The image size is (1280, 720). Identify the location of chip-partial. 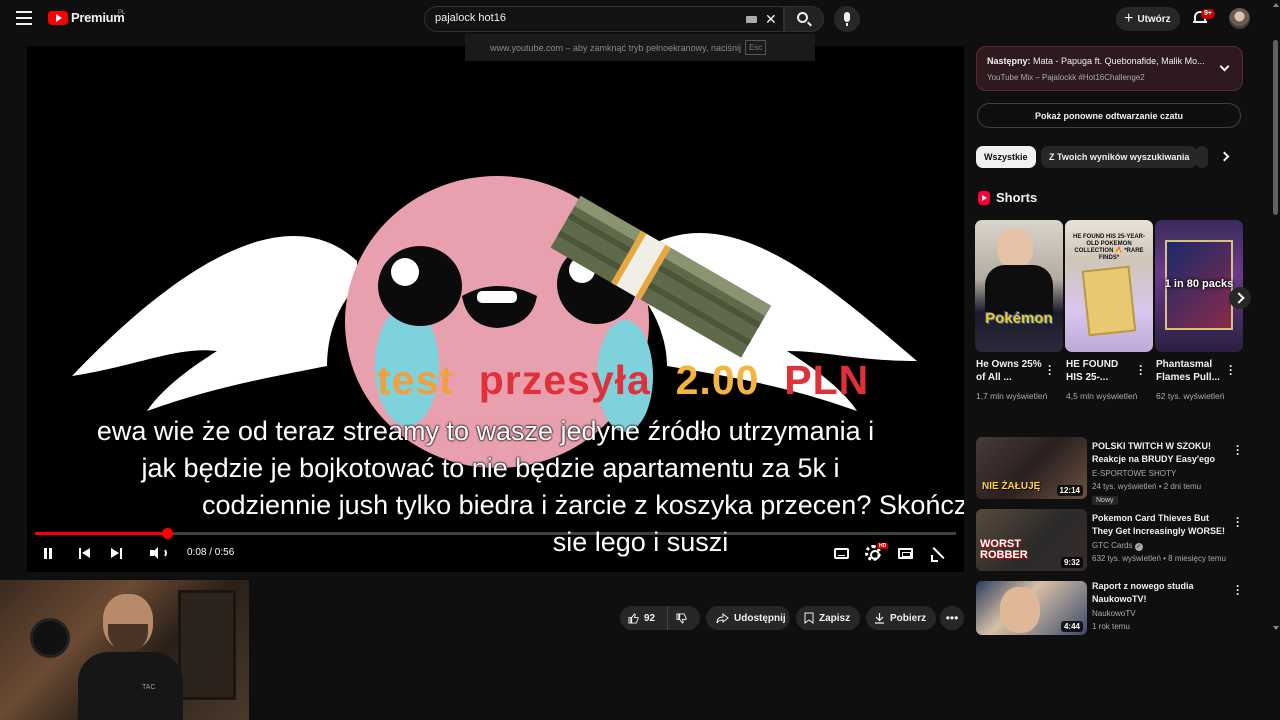
(1202, 157).